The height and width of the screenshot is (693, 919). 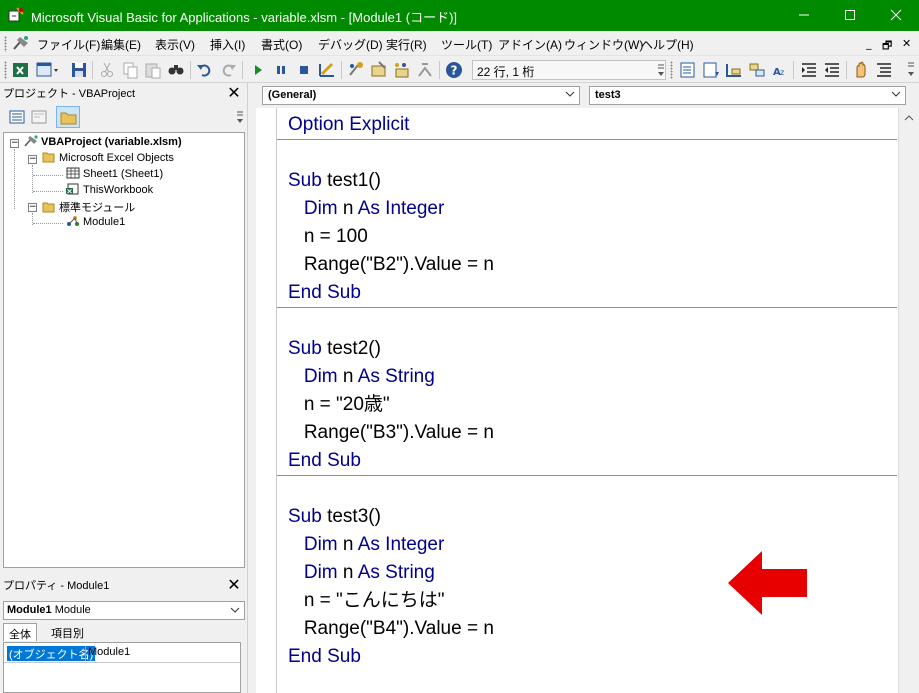 I want to click on menu-edit: 編集(E), so click(x=121, y=44).